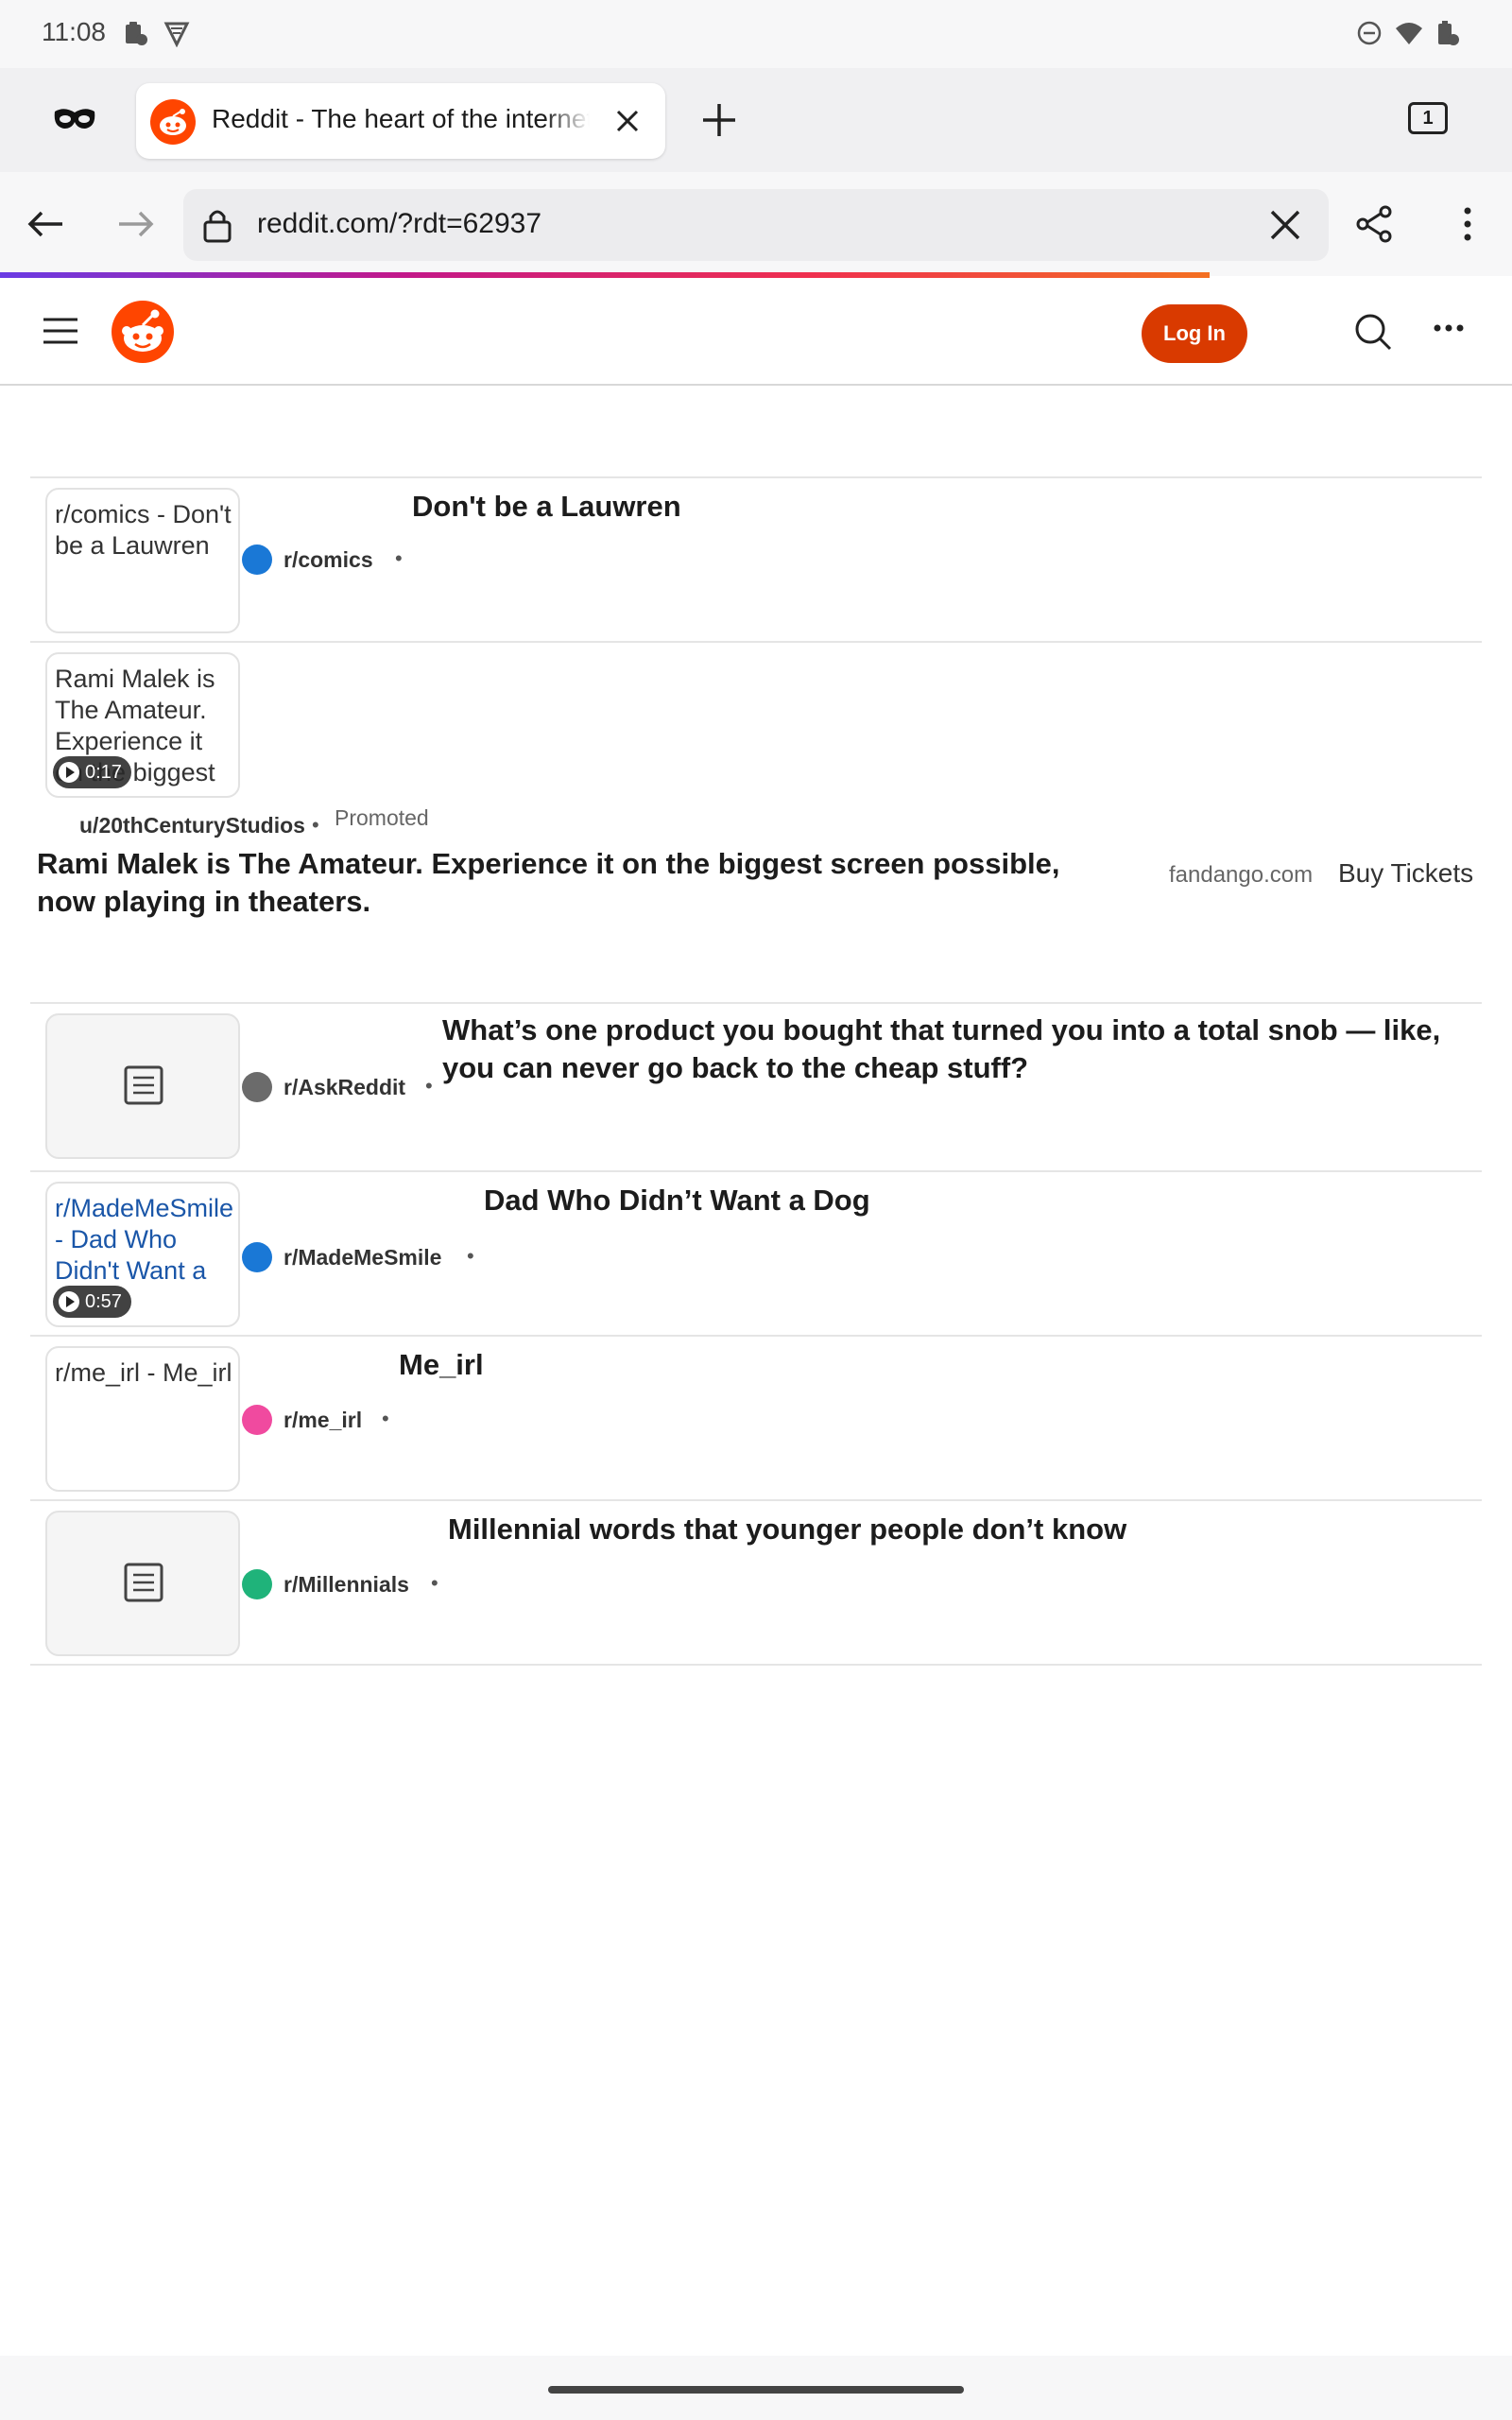 This screenshot has width=1512, height=2420. I want to click on subreddit-name: r/comics, so click(328, 560).